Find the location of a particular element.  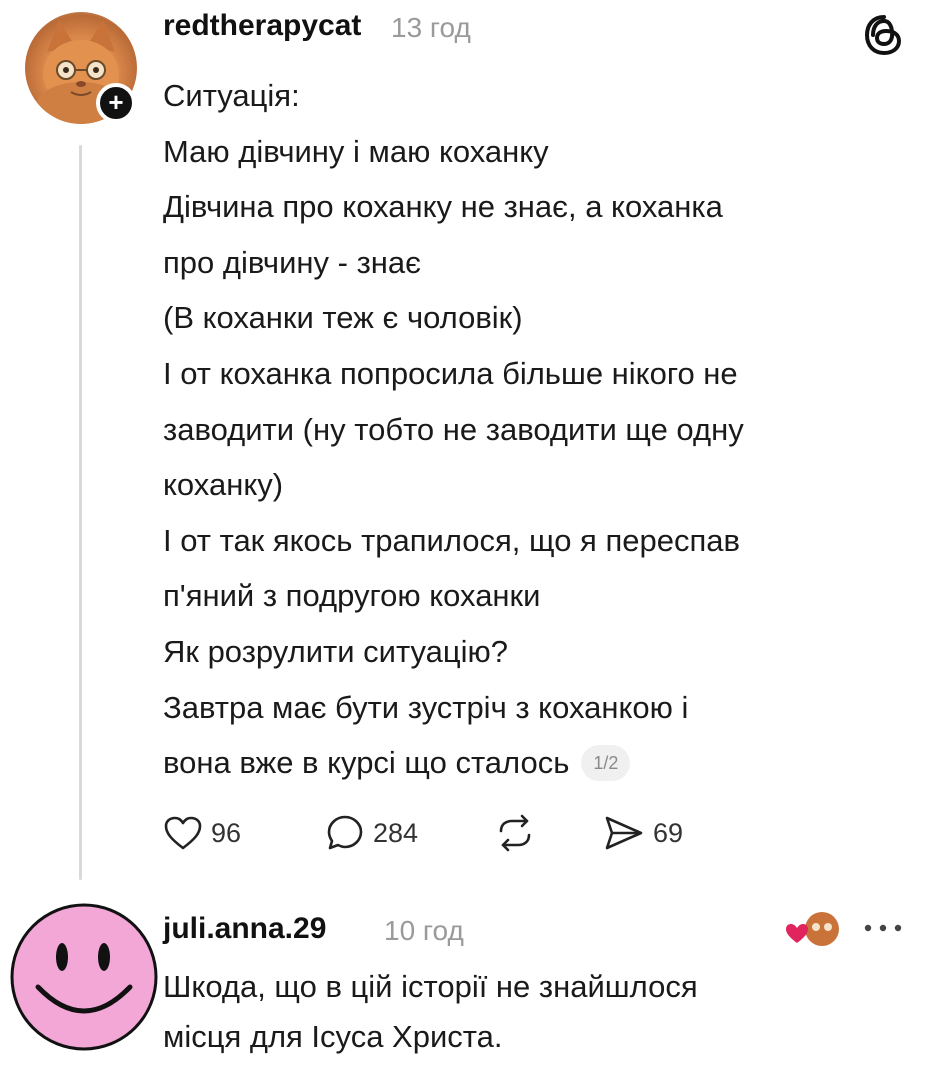

reply-avatar is located at coordinates (84, 977).